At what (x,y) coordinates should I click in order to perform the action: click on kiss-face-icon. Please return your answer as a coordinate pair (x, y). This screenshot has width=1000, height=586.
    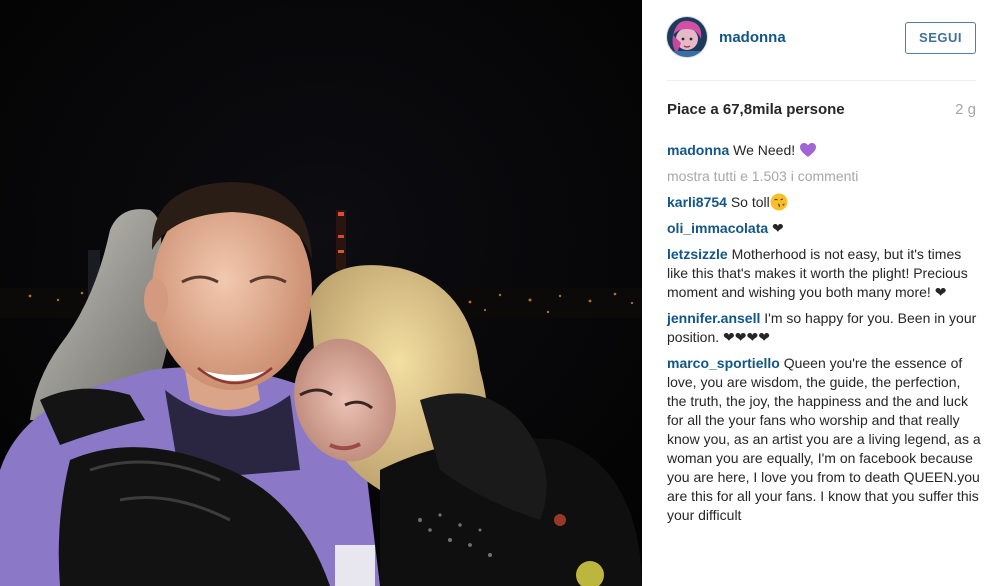
    Looking at the image, I should click on (779, 202).